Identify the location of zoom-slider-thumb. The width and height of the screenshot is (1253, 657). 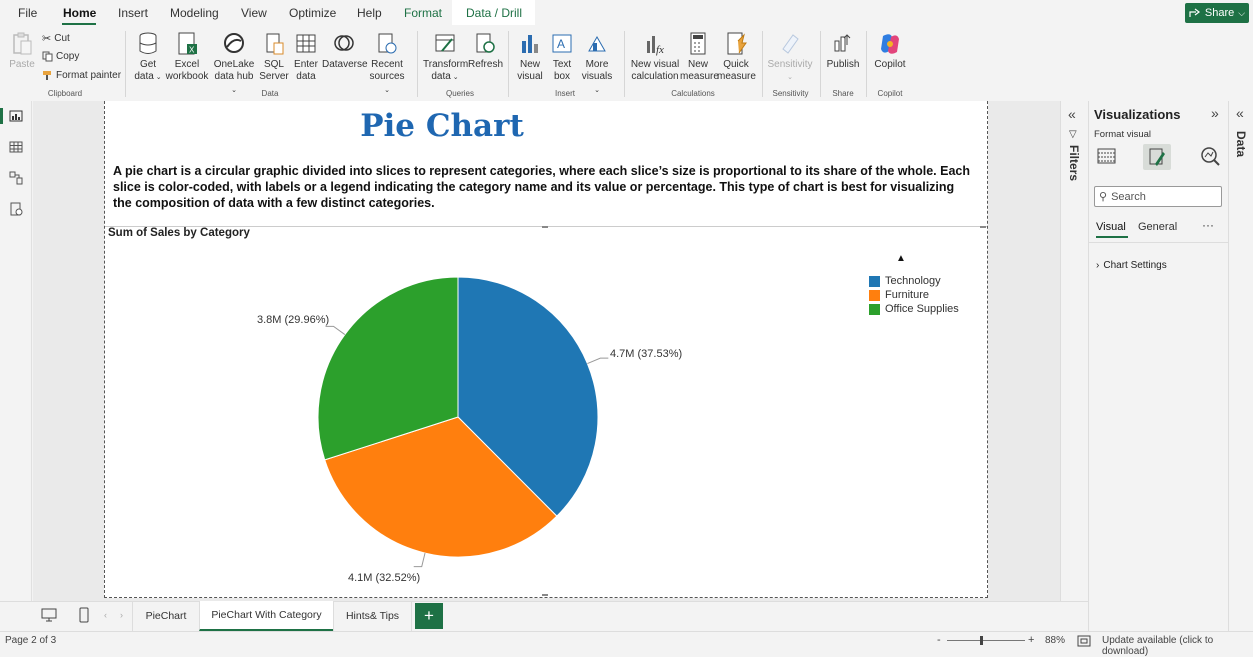
(981, 640).